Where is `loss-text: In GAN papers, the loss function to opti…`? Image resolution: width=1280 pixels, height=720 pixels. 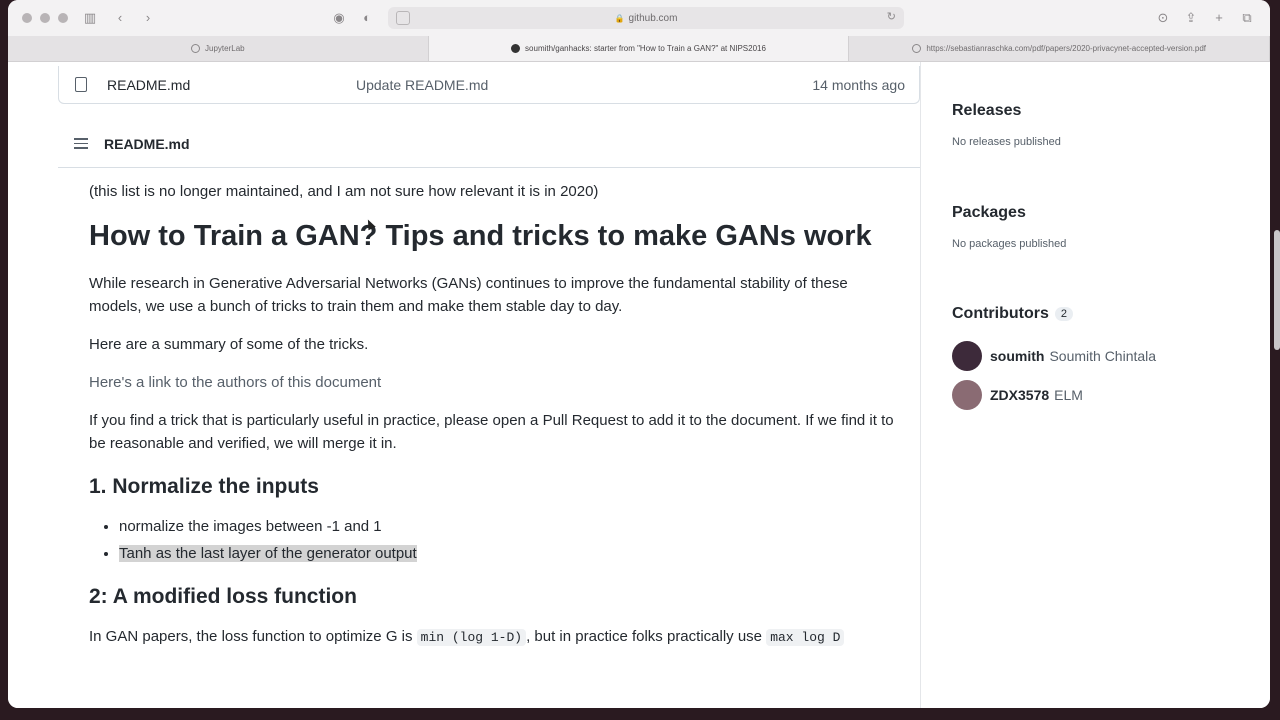
loss-text: In GAN papers, the loss function to opti… is located at coordinates (253, 636).